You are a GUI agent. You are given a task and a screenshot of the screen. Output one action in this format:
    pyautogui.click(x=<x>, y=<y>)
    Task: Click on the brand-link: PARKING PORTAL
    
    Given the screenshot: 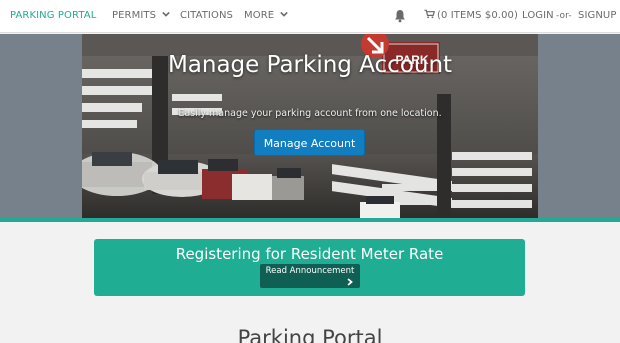 What is the action you would take?
    pyautogui.click(x=53, y=16)
    